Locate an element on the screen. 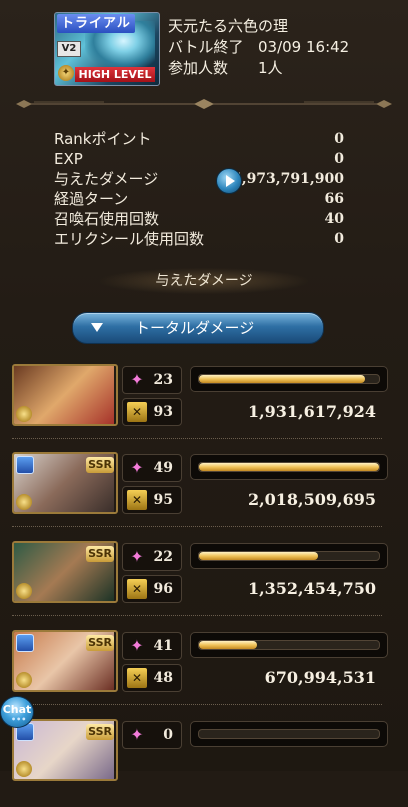 The image size is (408, 807). ability-count: 0 is located at coordinates (168, 735).